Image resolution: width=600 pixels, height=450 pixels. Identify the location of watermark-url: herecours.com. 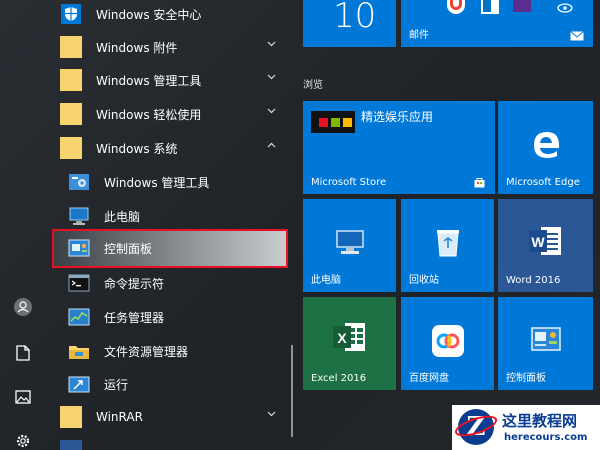
(546, 437).